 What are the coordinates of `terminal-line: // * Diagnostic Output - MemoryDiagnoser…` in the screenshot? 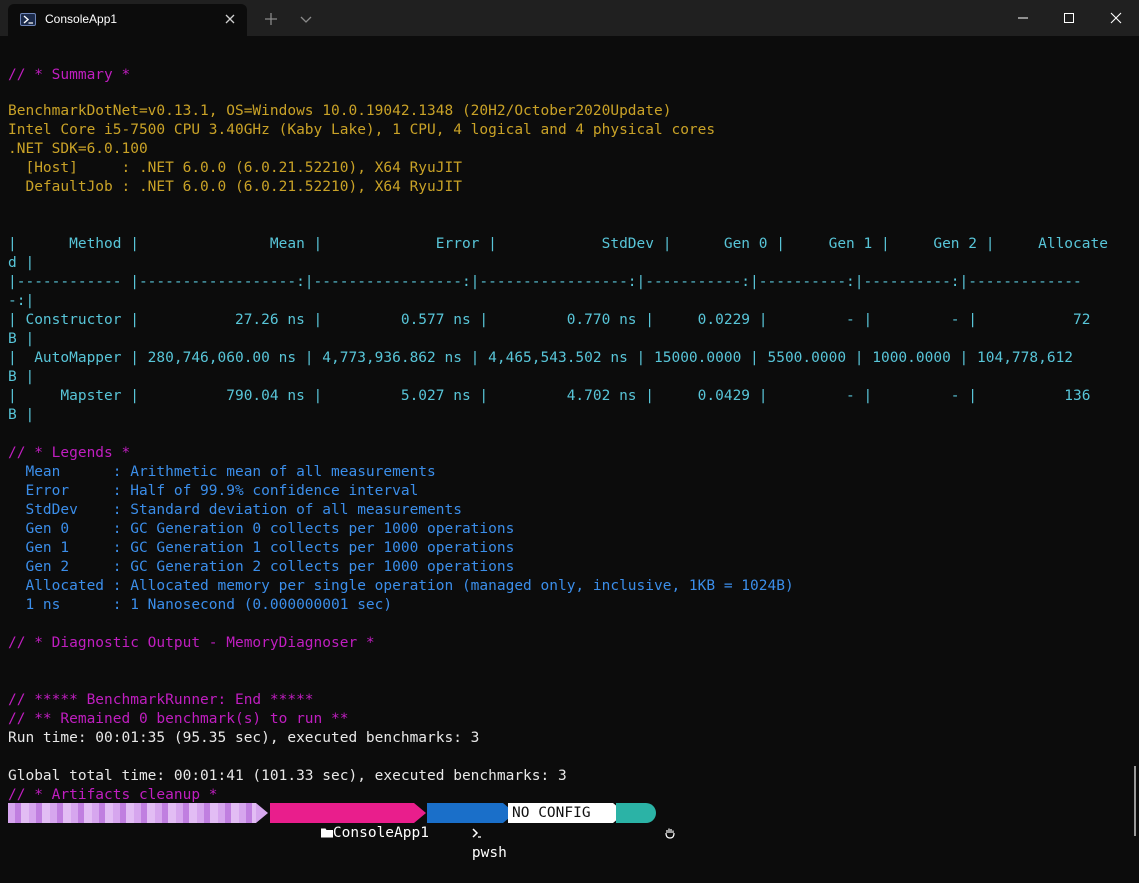 It's located at (191, 643).